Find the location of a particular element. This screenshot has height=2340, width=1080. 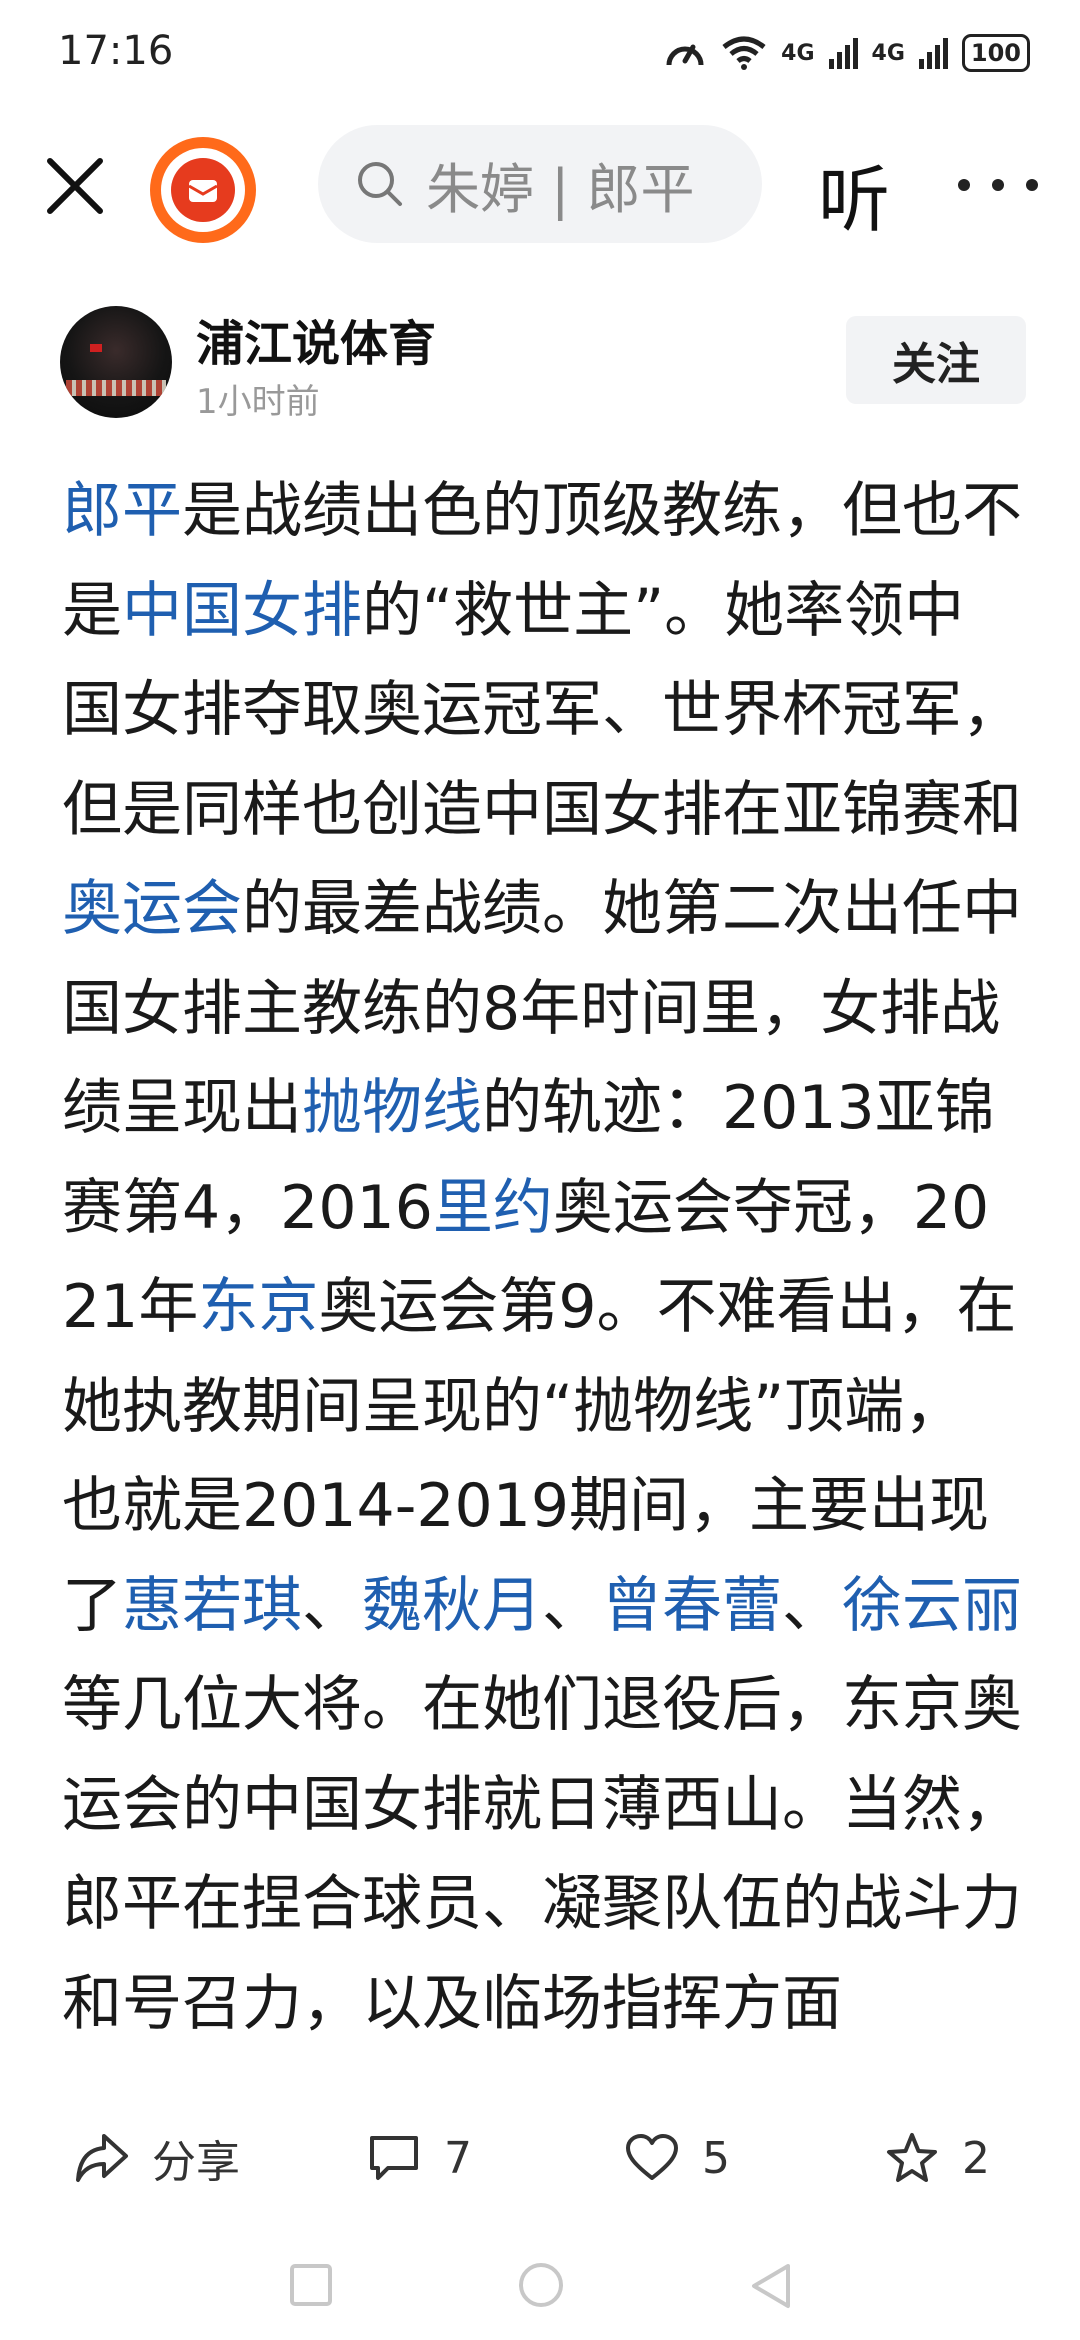

share-button: 分享 is located at coordinates (157, 2158).